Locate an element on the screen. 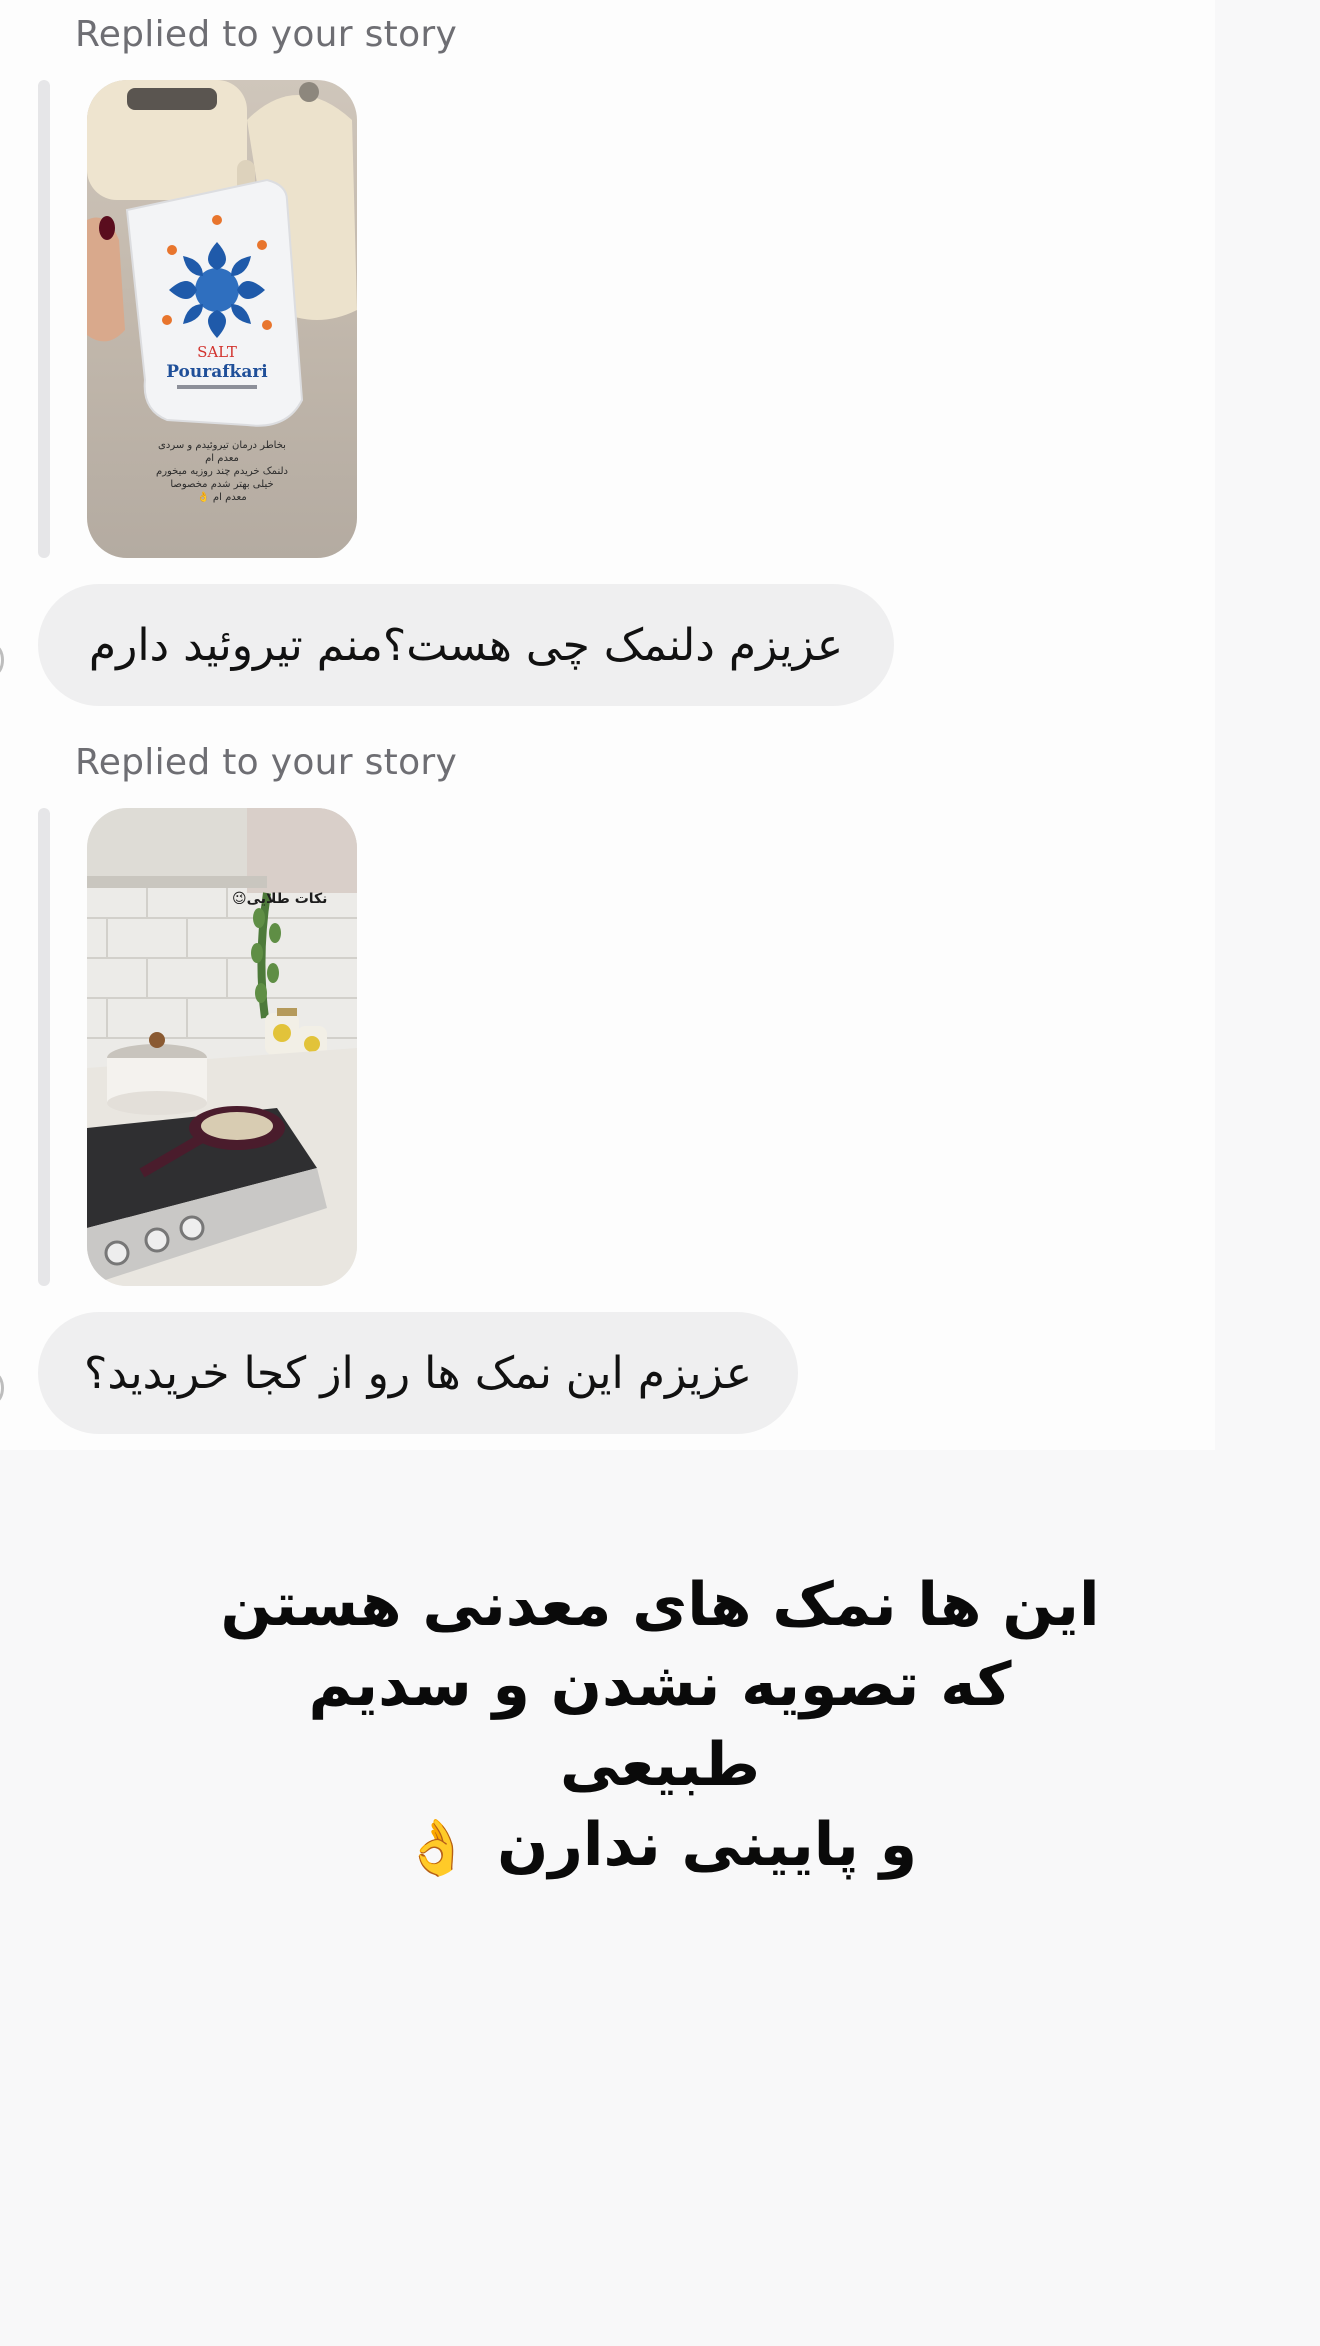  caption-line-3: و پایینی ندارن 👌 is located at coordinates (660, 1846).